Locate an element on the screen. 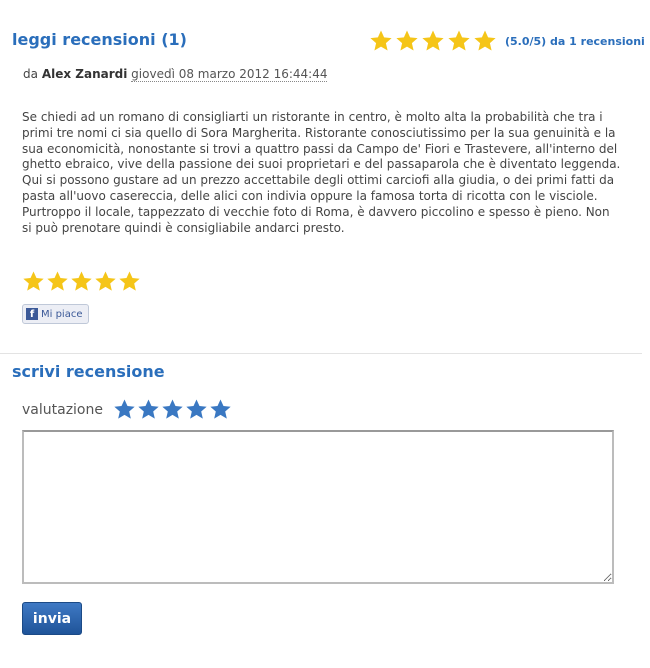 This screenshot has width=650, height=668. rating-summary: (5.0/5) da 1 recensioni is located at coordinates (507, 41).